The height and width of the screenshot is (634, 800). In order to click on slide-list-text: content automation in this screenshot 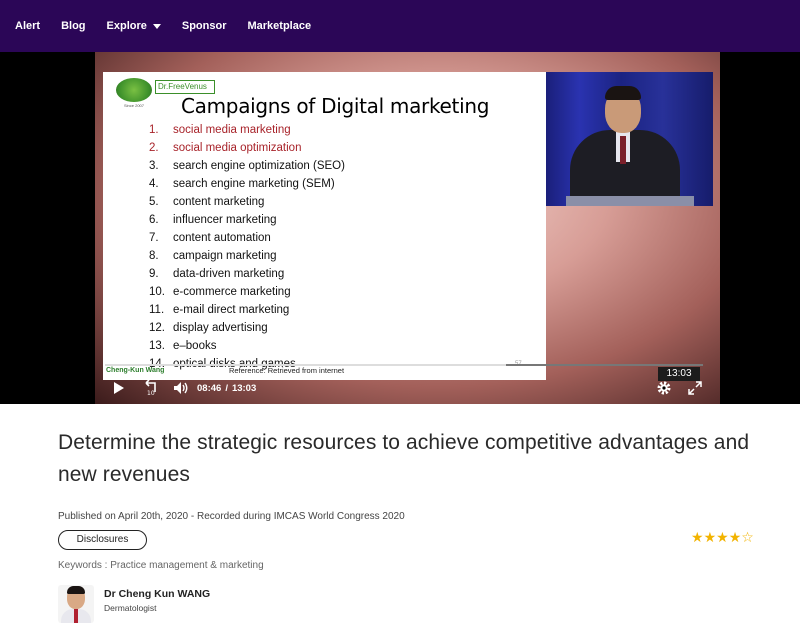, I will do `click(222, 238)`.